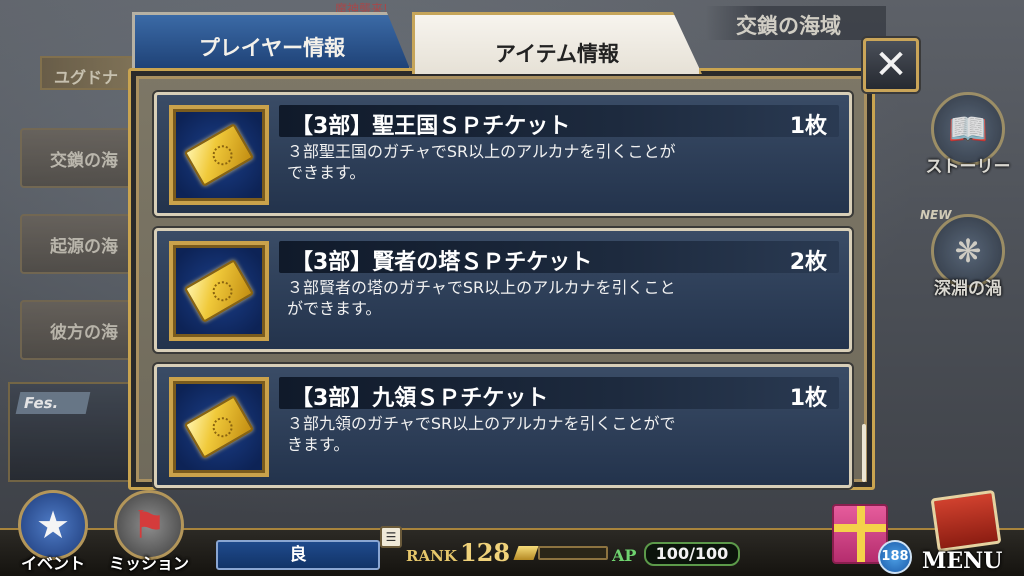 The width and height of the screenshot is (1024, 576). Describe the element at coordinates (73, 432) in the screenshot. I see `fes-banner: Fes.` at that location.